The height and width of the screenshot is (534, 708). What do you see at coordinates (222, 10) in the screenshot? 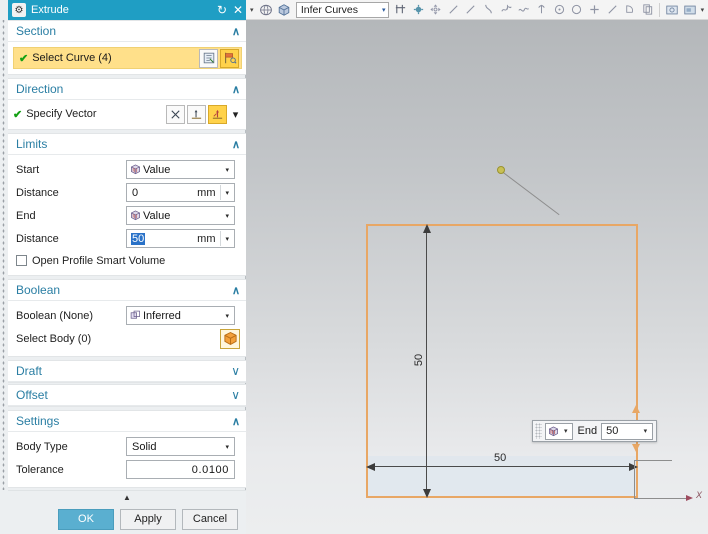
I see `reset-icon: ↻` at bounding box center [222, 10].